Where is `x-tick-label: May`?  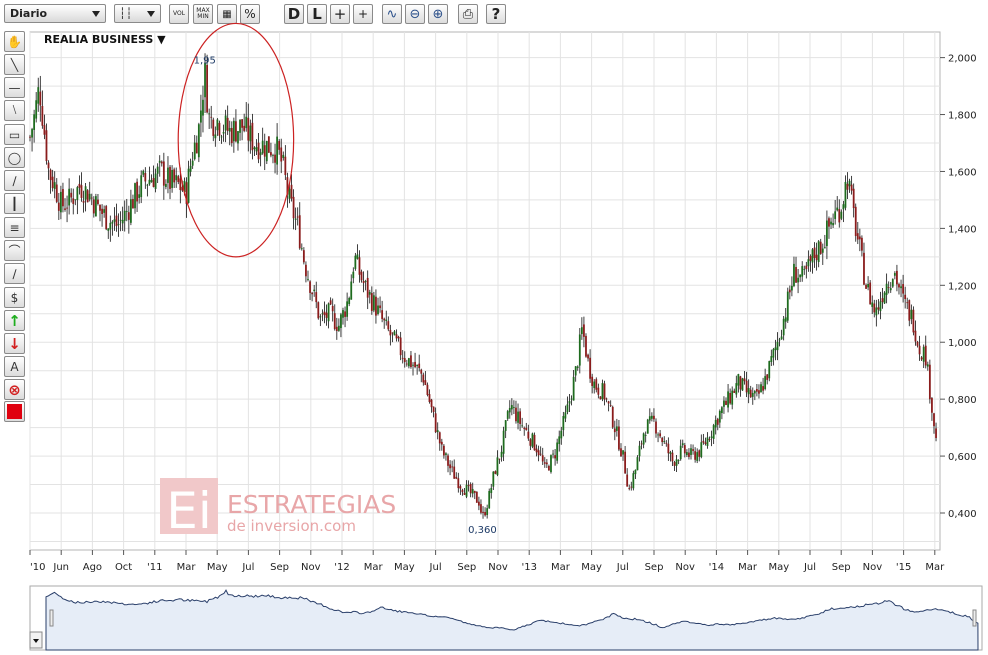 x-tick-label: May is located at coordinates (404, 567).